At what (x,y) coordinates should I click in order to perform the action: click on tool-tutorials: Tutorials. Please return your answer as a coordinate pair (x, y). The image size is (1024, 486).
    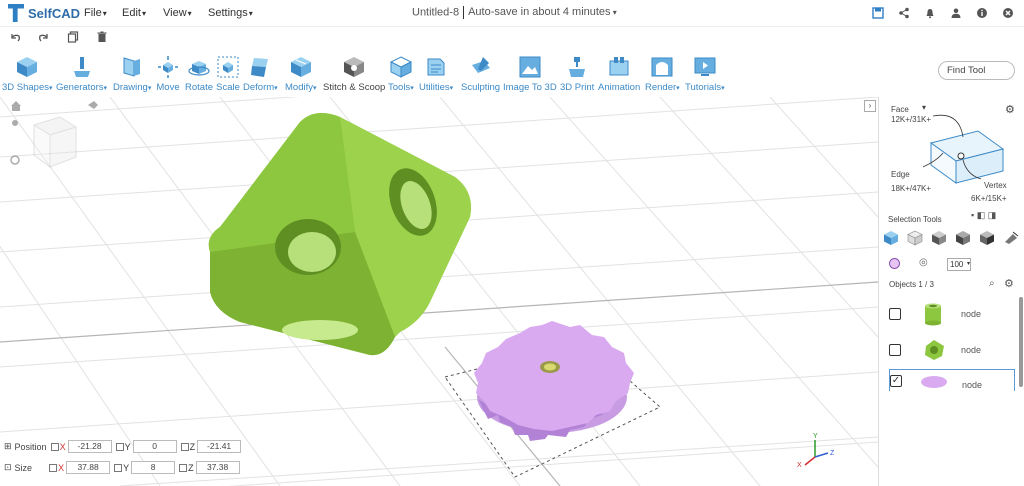
    Looking at the image, I should click on (705, 74).